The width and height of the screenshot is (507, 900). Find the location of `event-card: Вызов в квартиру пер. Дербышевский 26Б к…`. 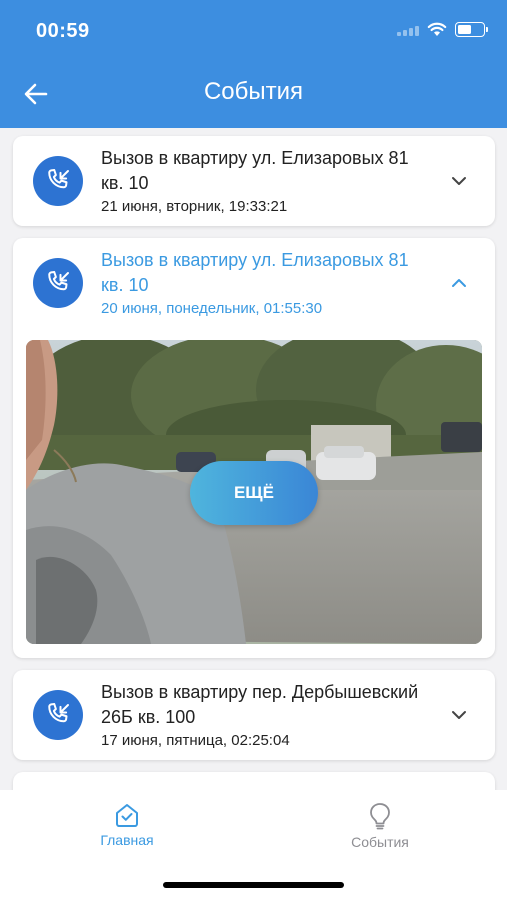

event-card: Вызов в квартиру пер. Дербышевский 26Б к… is located at coordinates (254, 715).